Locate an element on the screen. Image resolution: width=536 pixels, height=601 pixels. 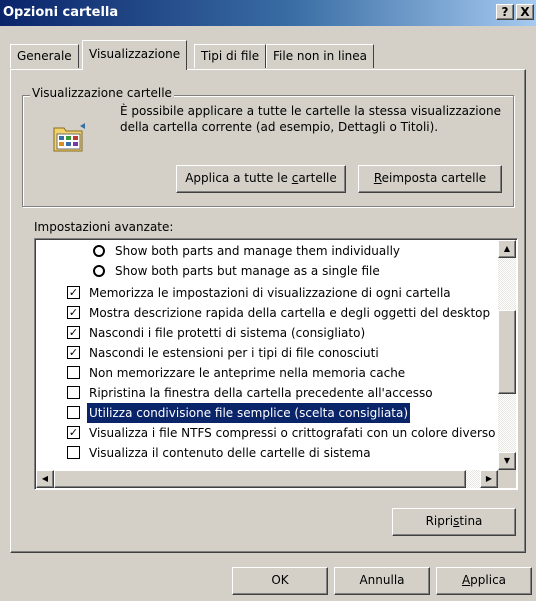
reset-accesskey: R is located at coordinates (377, 178).